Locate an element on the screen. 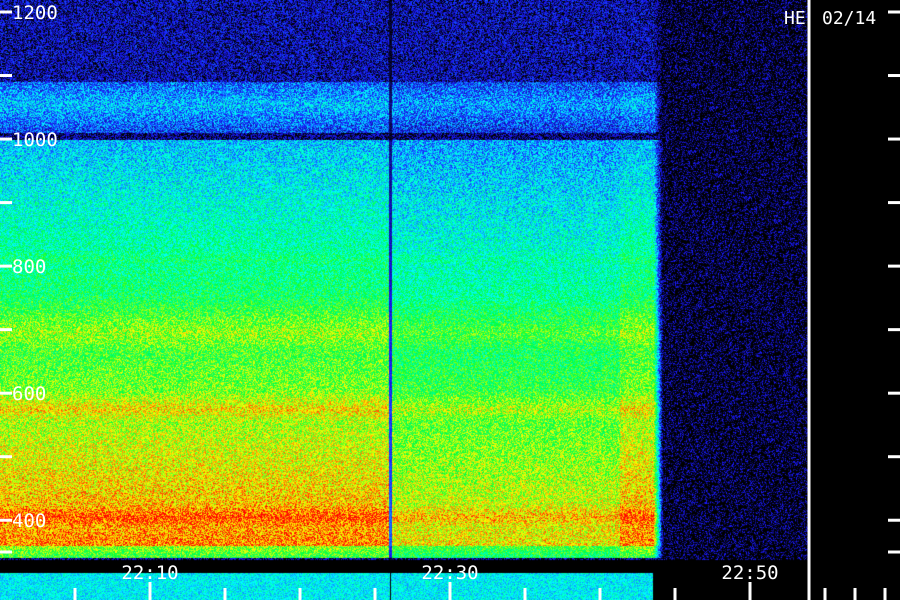  y-axis-ticks-left is located at coordinates (6, 282).